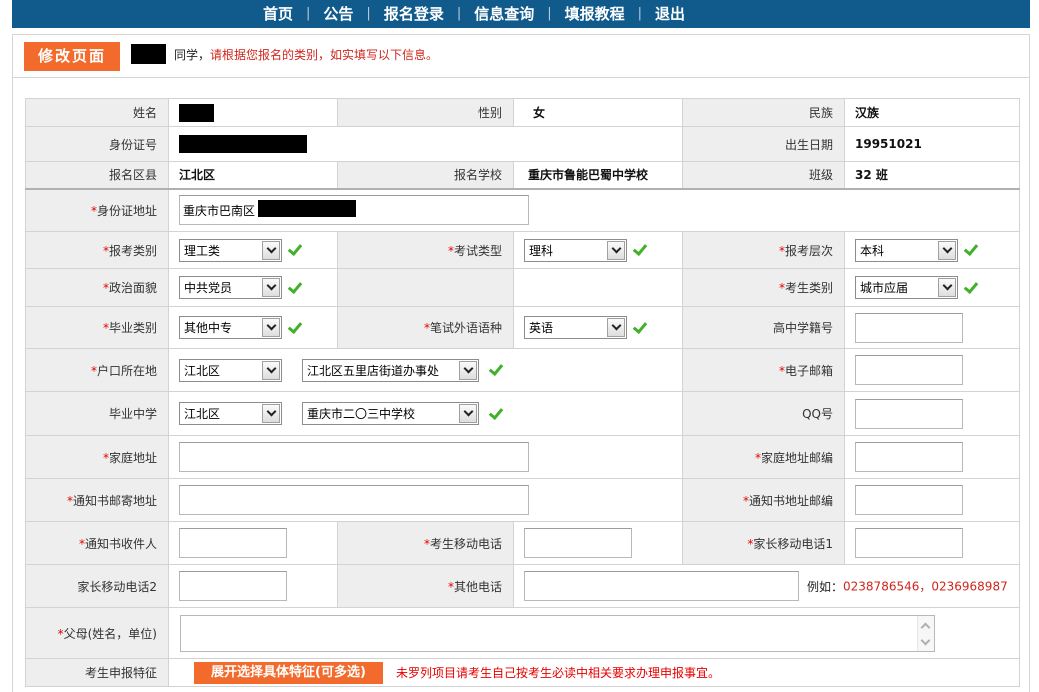 The height and width of the screenshot is (692, 1039). What do you see at coordinates (288, 672) in the screenshot?
I see `expand-features-button: 展开选择具体特征(可多选)` at bounding box center [288, 672].